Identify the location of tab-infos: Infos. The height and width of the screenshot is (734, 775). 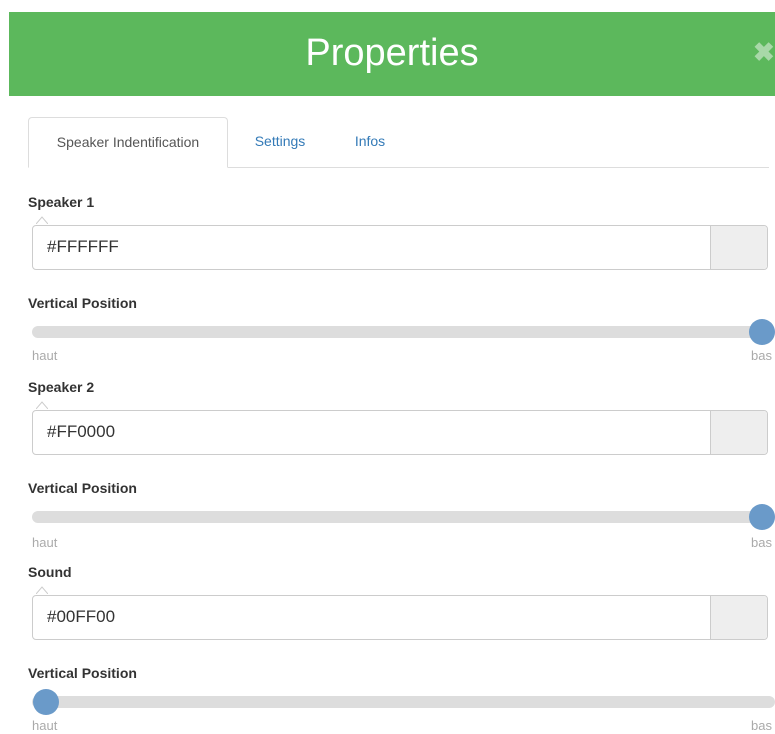
(370, 141).